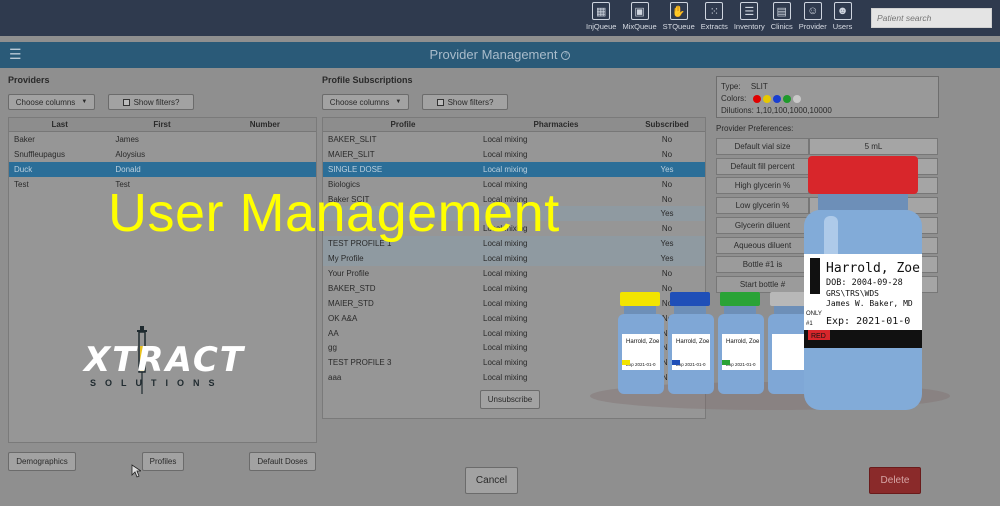 The height and width of the screenshot is (506, 1000). Describe the element at coordinates (29, 80) in the screenshot. I see `providers-title: Providers` at that location.